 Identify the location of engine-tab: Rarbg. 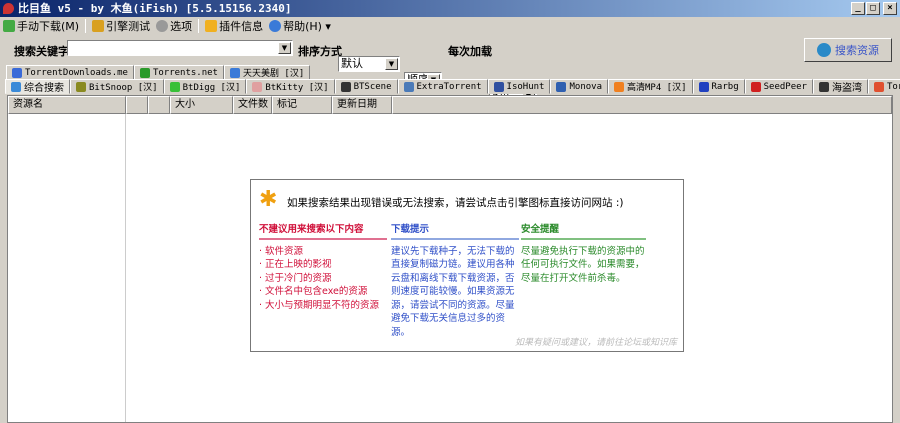
(718, 86).